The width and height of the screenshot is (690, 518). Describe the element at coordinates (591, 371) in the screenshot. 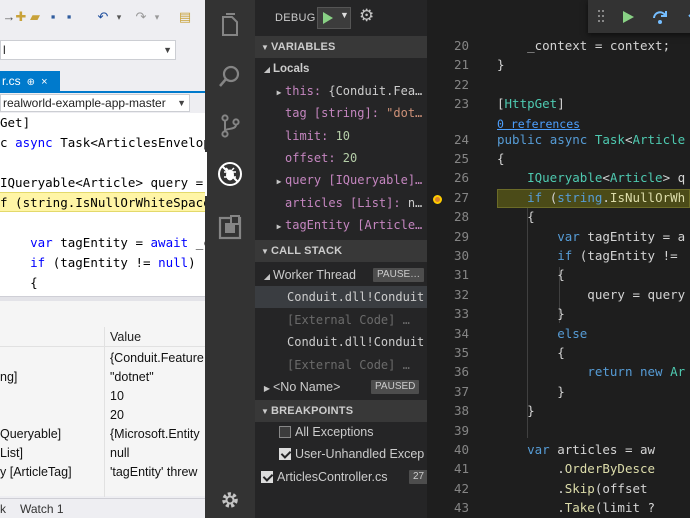

I see `code-line: return new Ar` at that location.